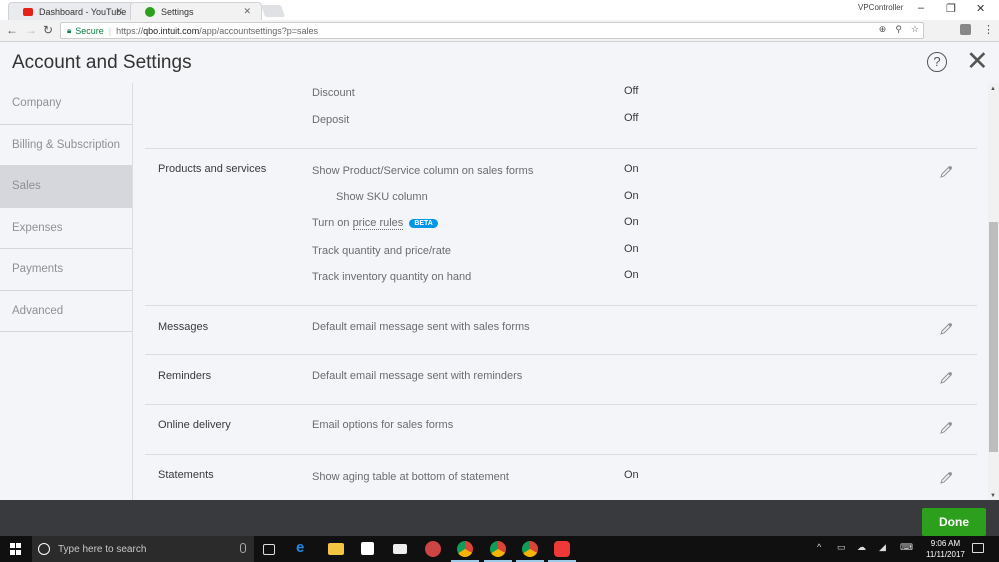  What do you see at coordinates (562, 549) in the screenshot?
I see `vivaldi-icon` at bounding box center [562, 549].